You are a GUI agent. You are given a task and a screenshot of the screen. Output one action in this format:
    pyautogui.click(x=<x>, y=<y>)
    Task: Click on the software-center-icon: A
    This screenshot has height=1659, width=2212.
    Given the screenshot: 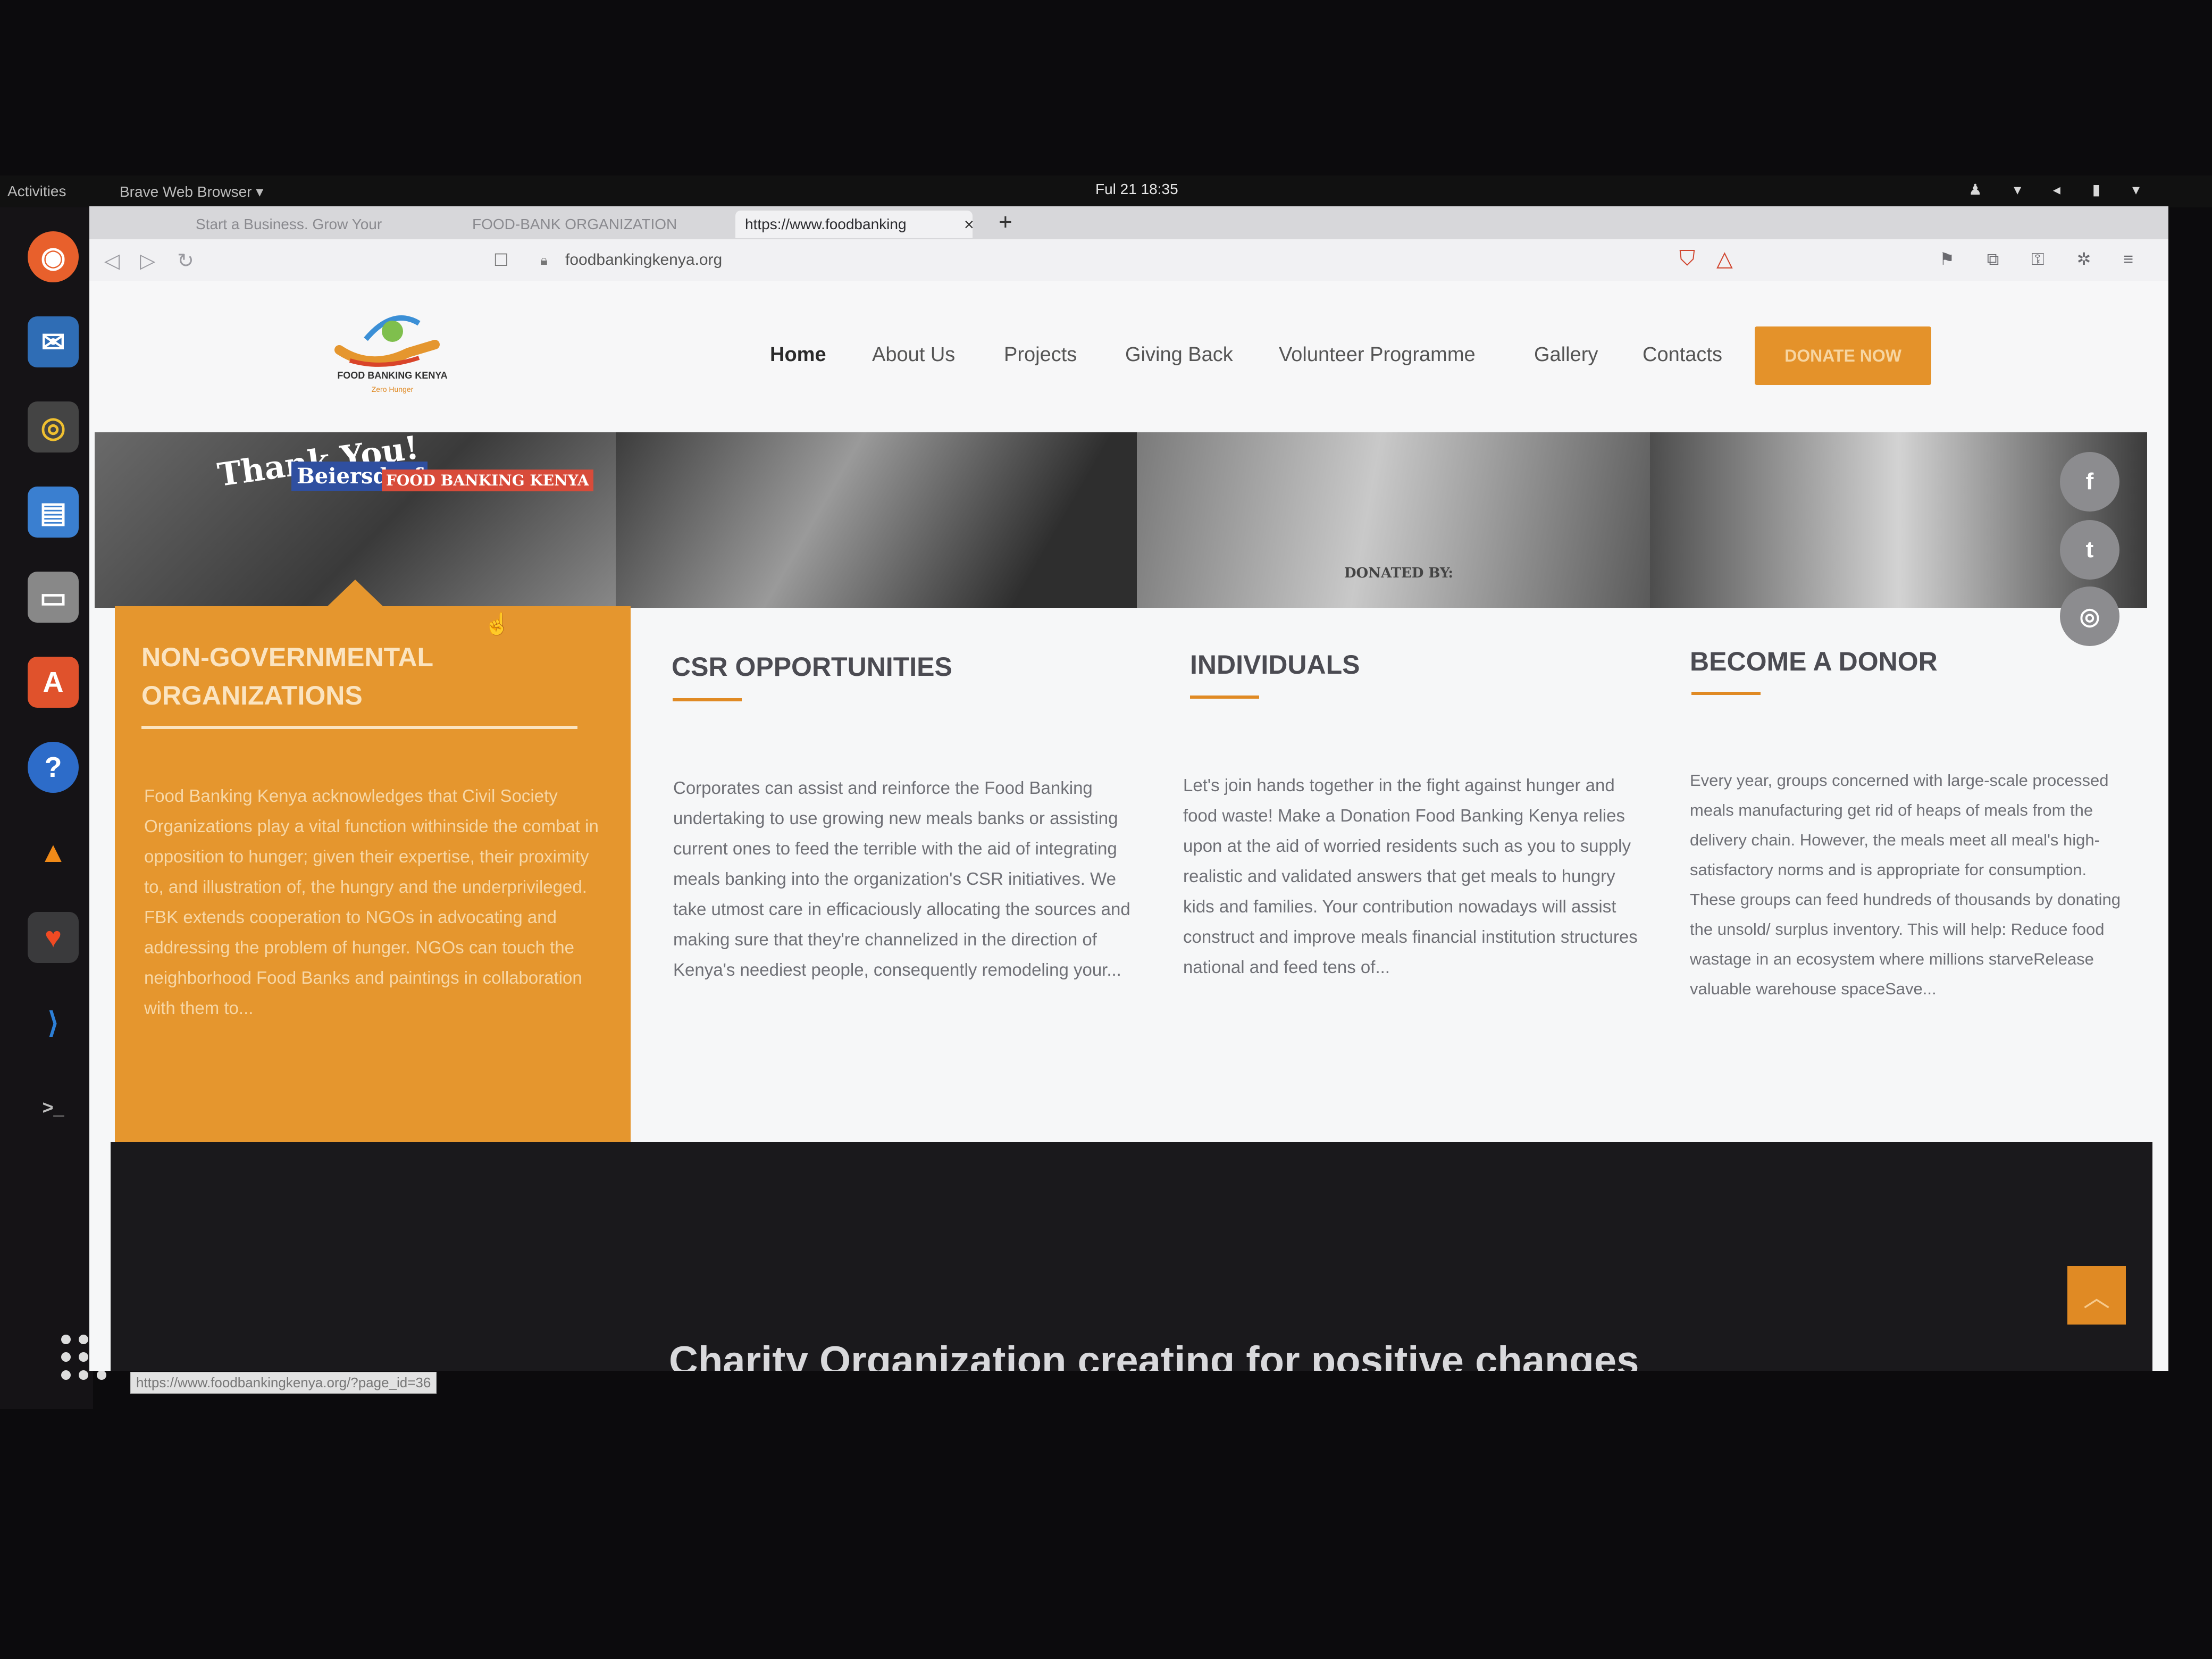 What is the action you would take?
    pyautogui.click(x=53, y=682)
    